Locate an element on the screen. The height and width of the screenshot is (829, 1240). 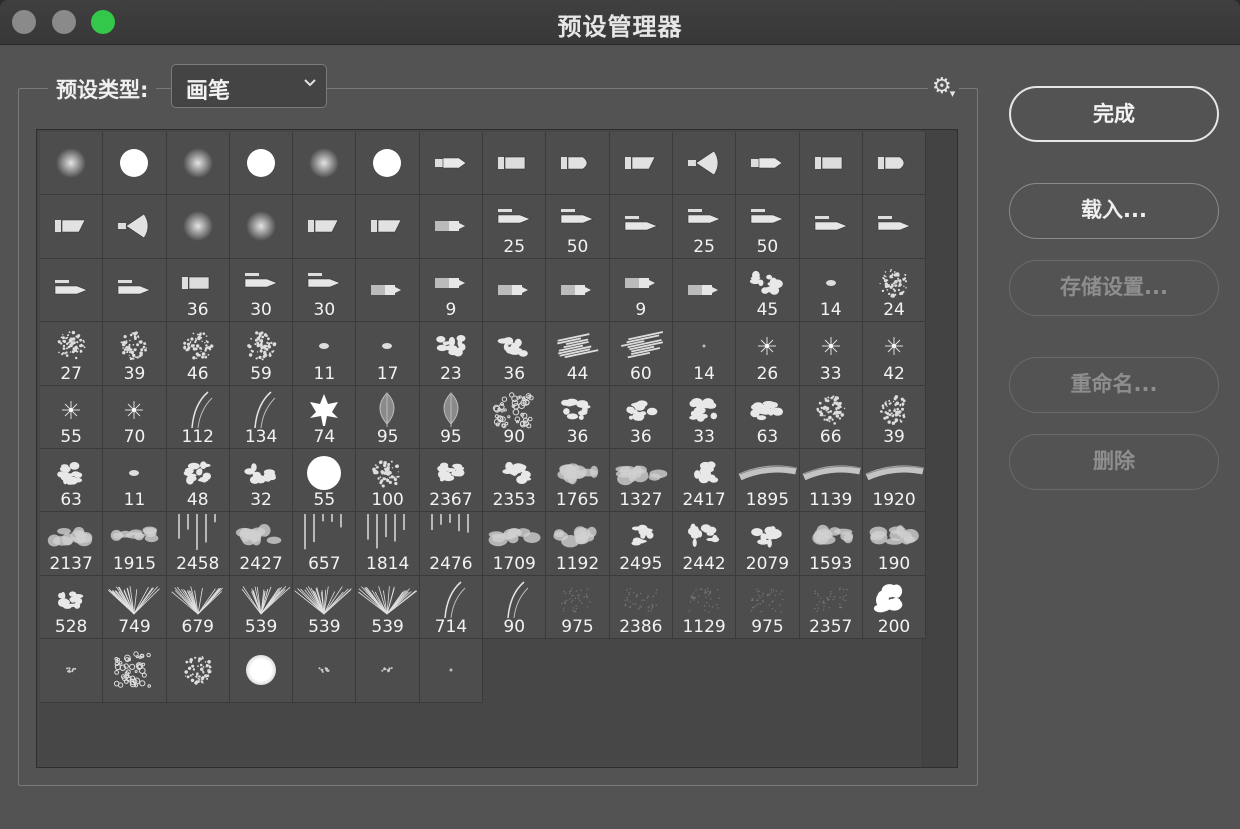
brush-preset-cell: 2476 is located at coordinates (451, 544).